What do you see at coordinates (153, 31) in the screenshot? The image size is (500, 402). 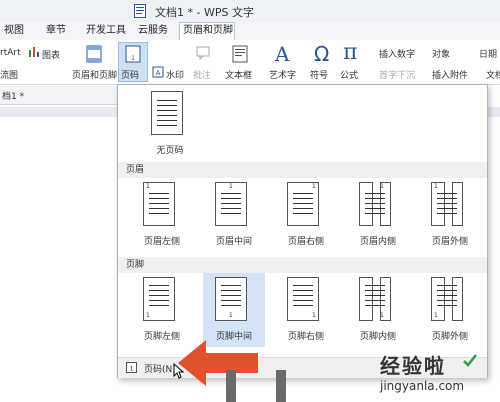 I see `tab-cloud: 云服务` at bounding box center [153, 31].